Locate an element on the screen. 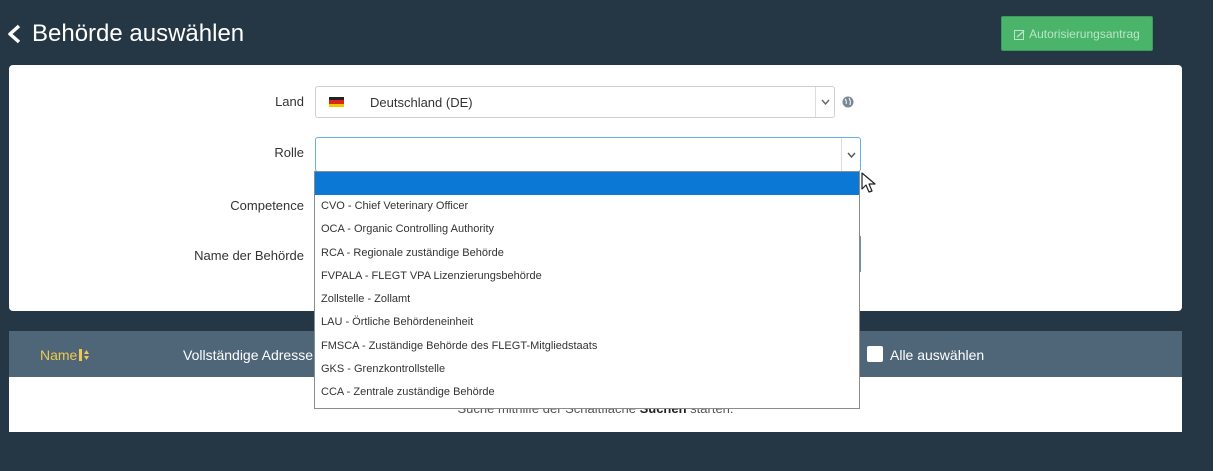  land-select: Deutschland (DE) is located at coordinates (575, 102).